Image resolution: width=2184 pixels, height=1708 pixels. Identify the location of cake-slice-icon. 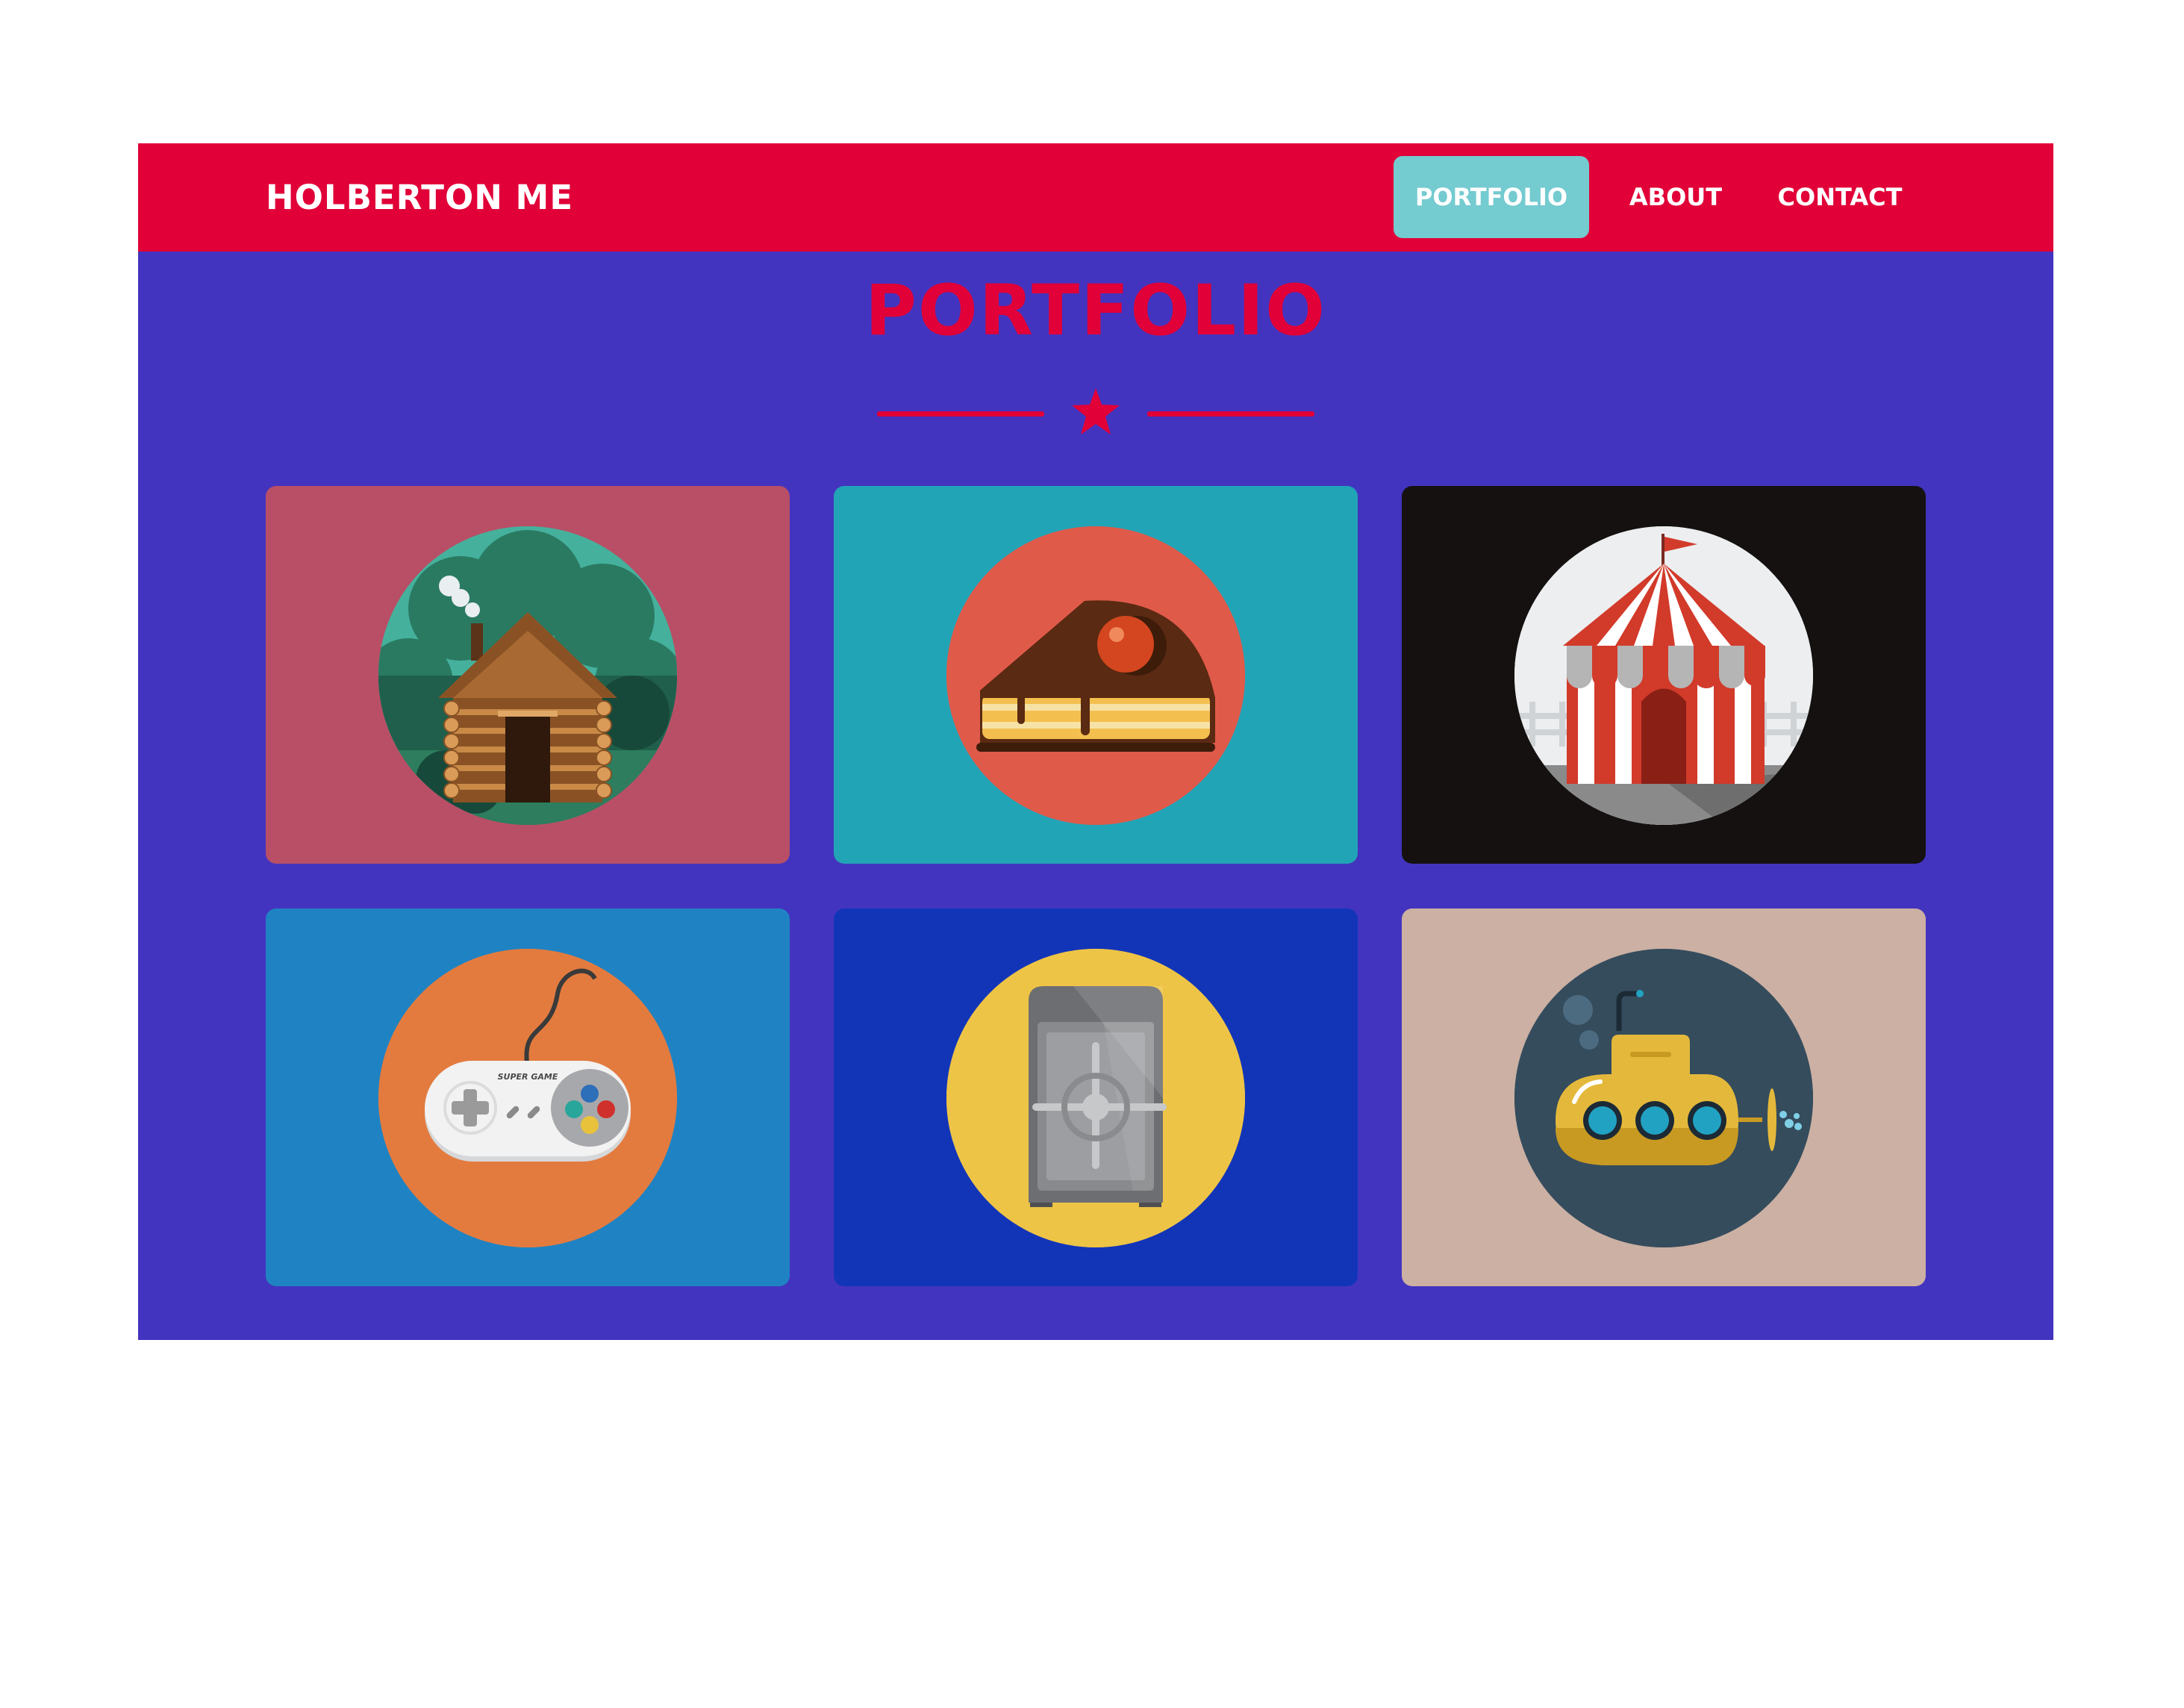
(1095, 675).